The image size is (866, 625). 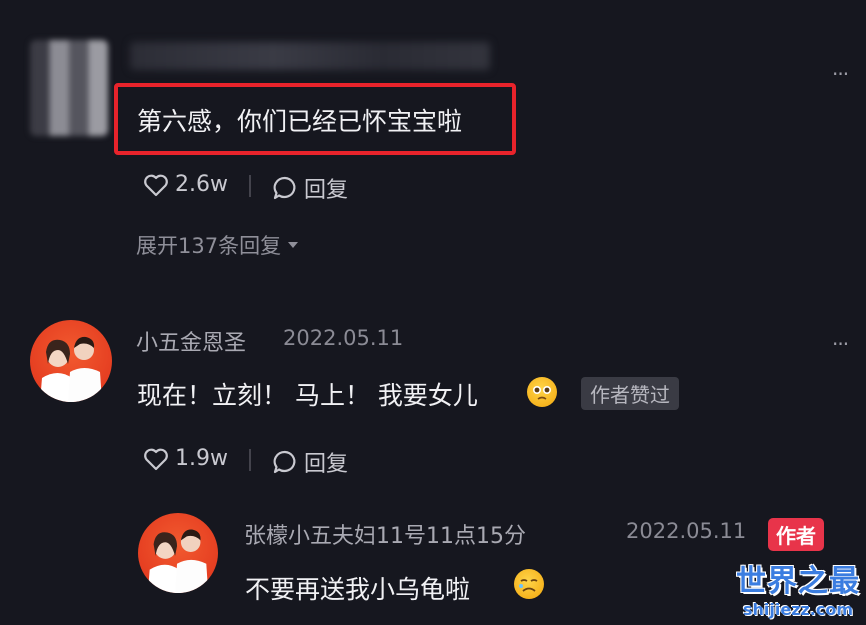 I want to click on expand-replies-label: 展开137条回复, so click(x=209, y=246).